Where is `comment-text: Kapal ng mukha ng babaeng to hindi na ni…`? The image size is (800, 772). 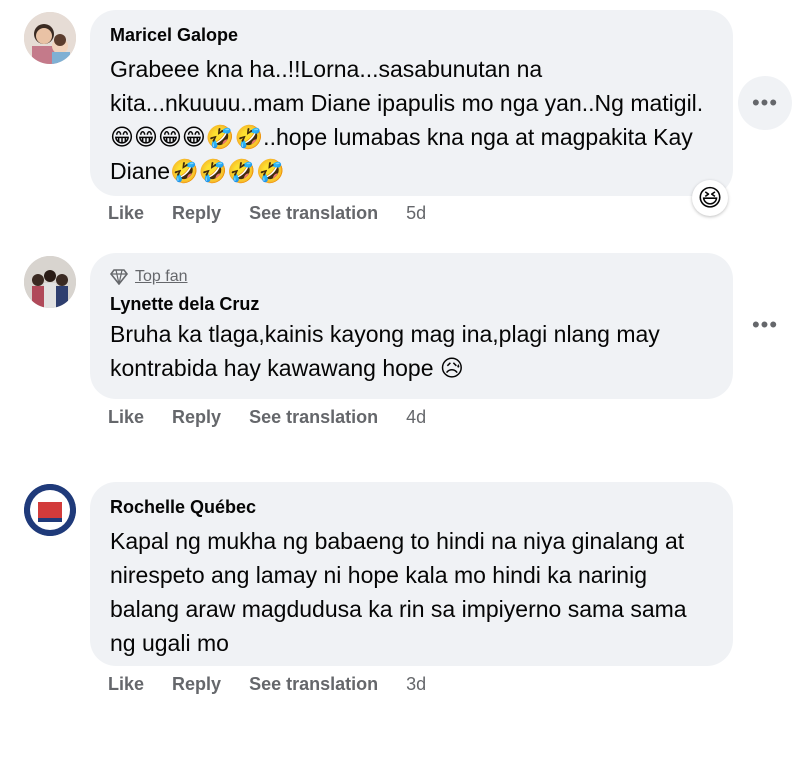 comment-text: Kapal ng mukha ng babaeng to hindi na ni… is located at coordinates (401, 592).